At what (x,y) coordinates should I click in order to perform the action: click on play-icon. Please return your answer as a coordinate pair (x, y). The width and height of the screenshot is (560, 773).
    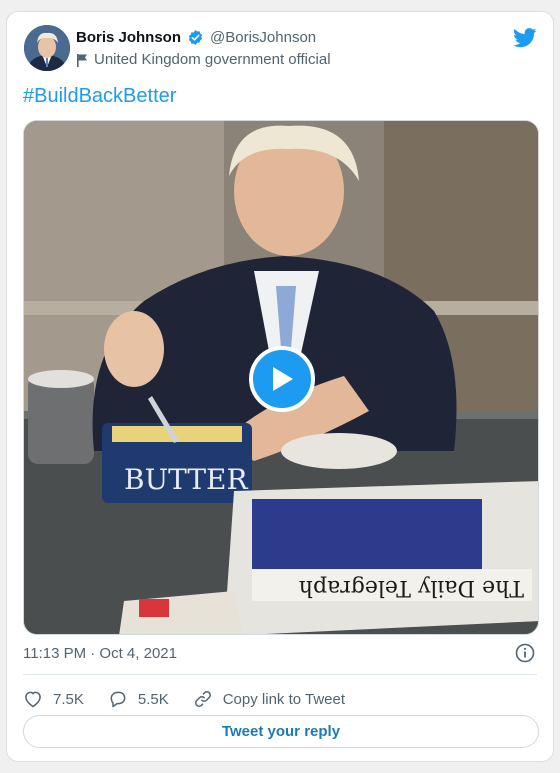
    Looking at the image, I should click on (283, 379).